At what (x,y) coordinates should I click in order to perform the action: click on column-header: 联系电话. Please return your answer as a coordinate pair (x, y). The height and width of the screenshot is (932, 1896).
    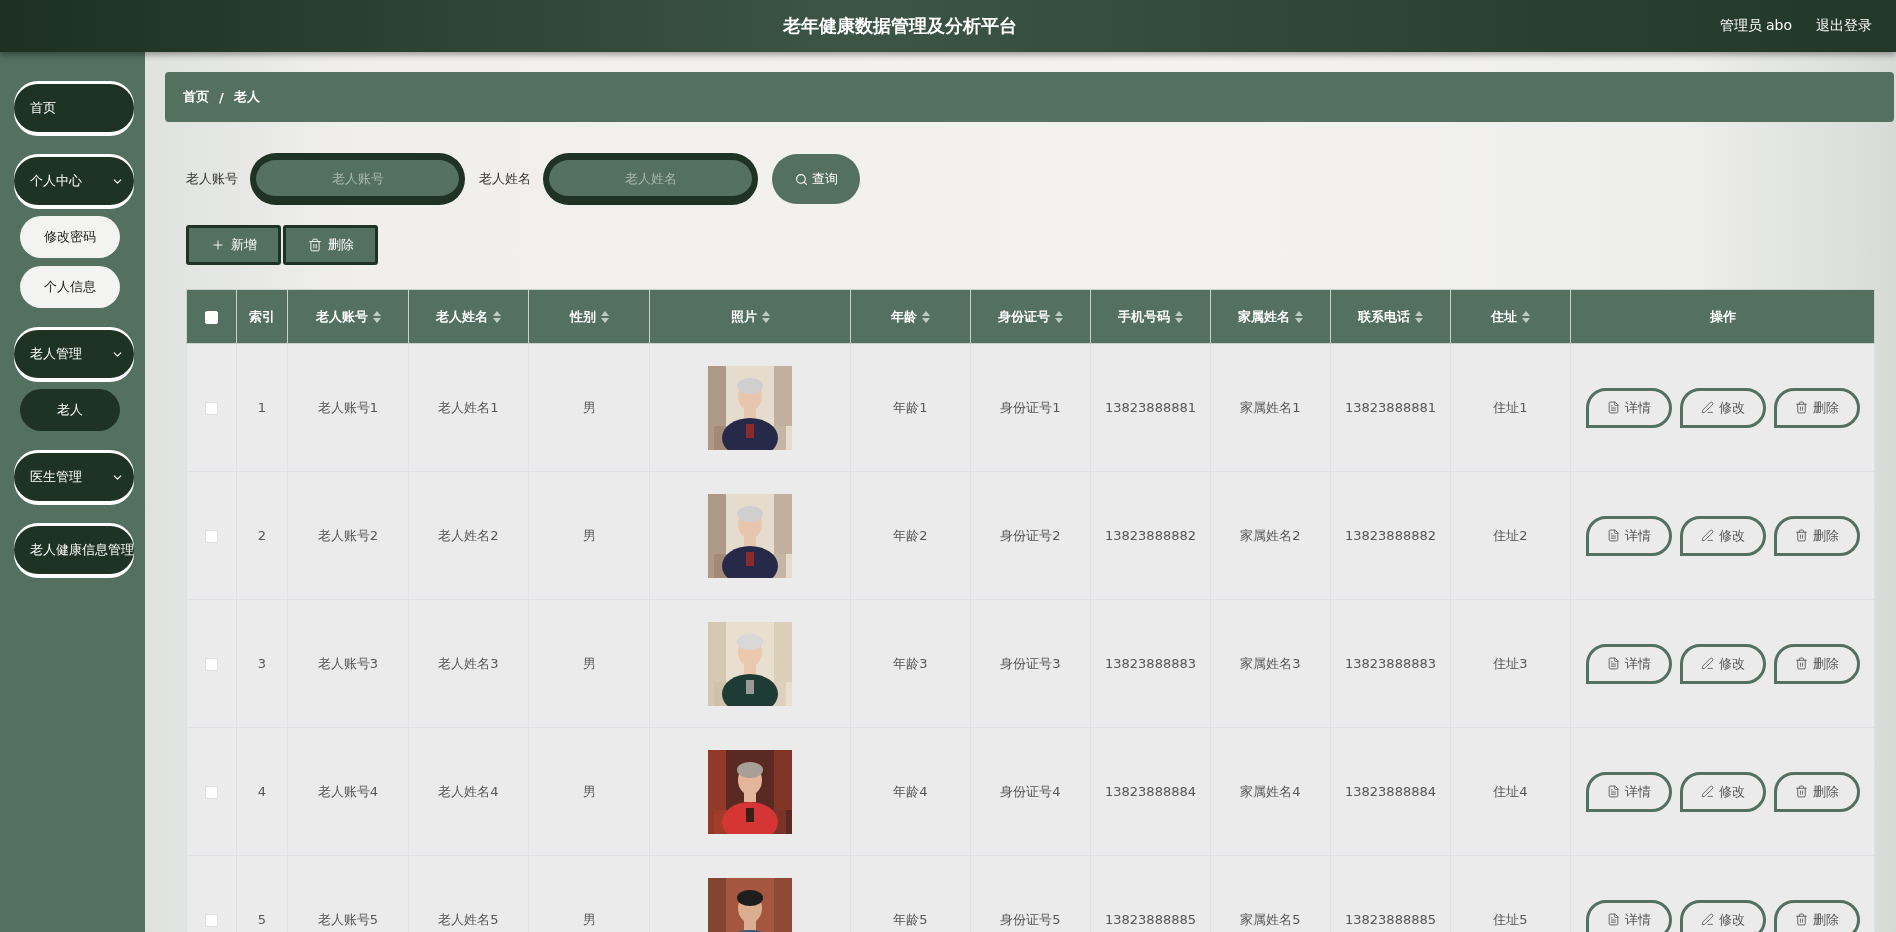
    Looking at the image, I should click on (1390, 316).